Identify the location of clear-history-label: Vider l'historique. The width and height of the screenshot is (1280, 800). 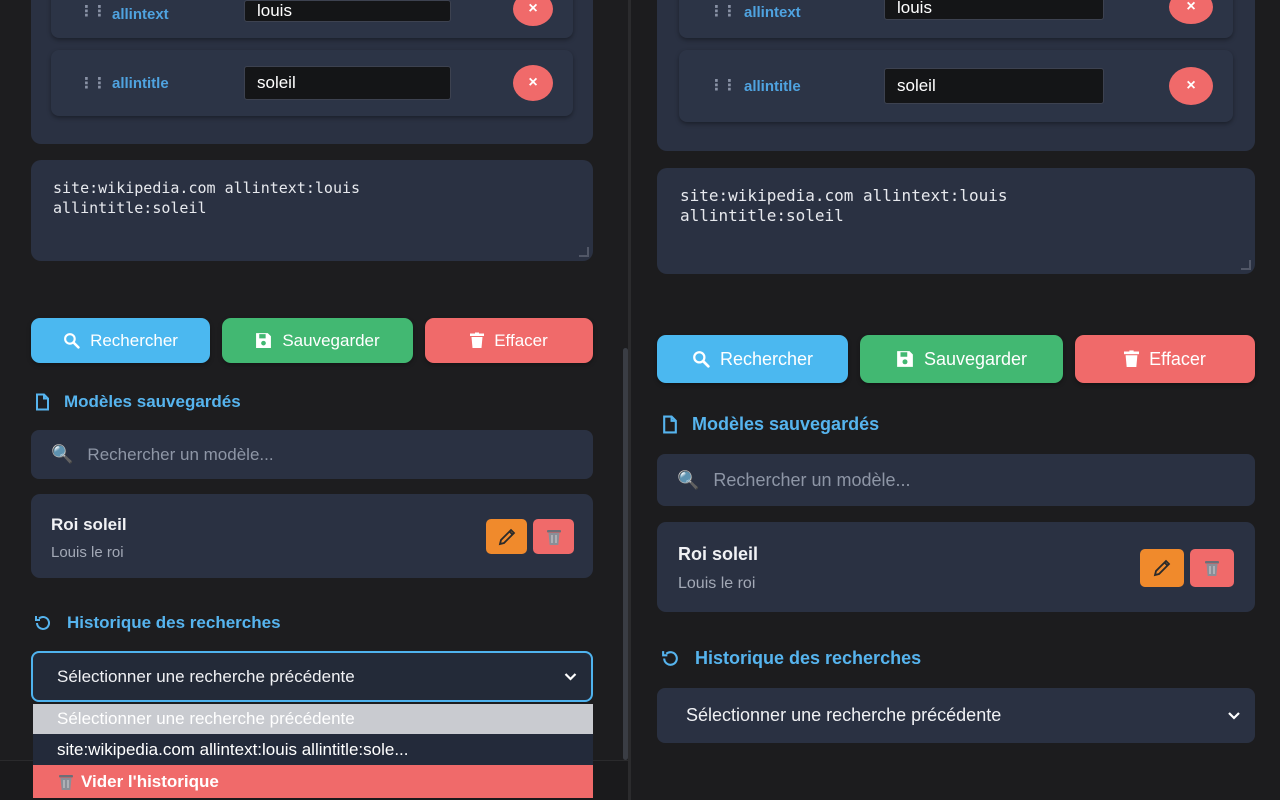
(150, 781).